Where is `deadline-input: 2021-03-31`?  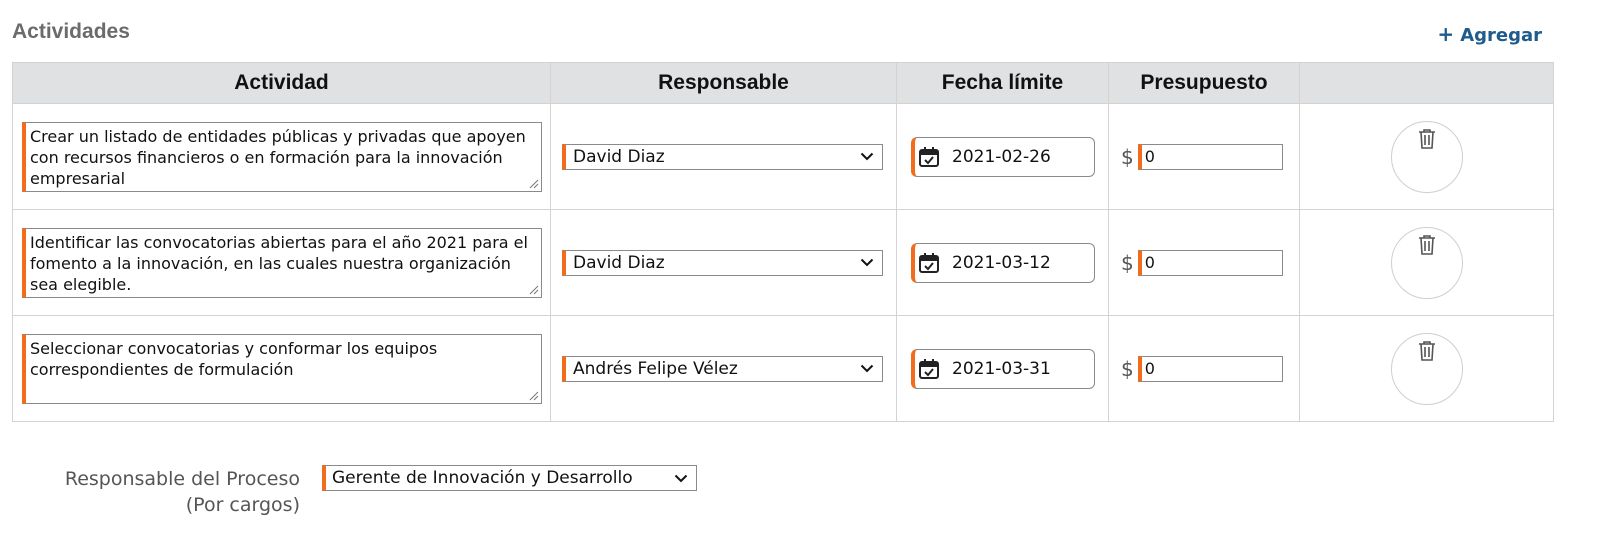 deadline-input: 2021-03-31 is located at coordinates (1003, 368).